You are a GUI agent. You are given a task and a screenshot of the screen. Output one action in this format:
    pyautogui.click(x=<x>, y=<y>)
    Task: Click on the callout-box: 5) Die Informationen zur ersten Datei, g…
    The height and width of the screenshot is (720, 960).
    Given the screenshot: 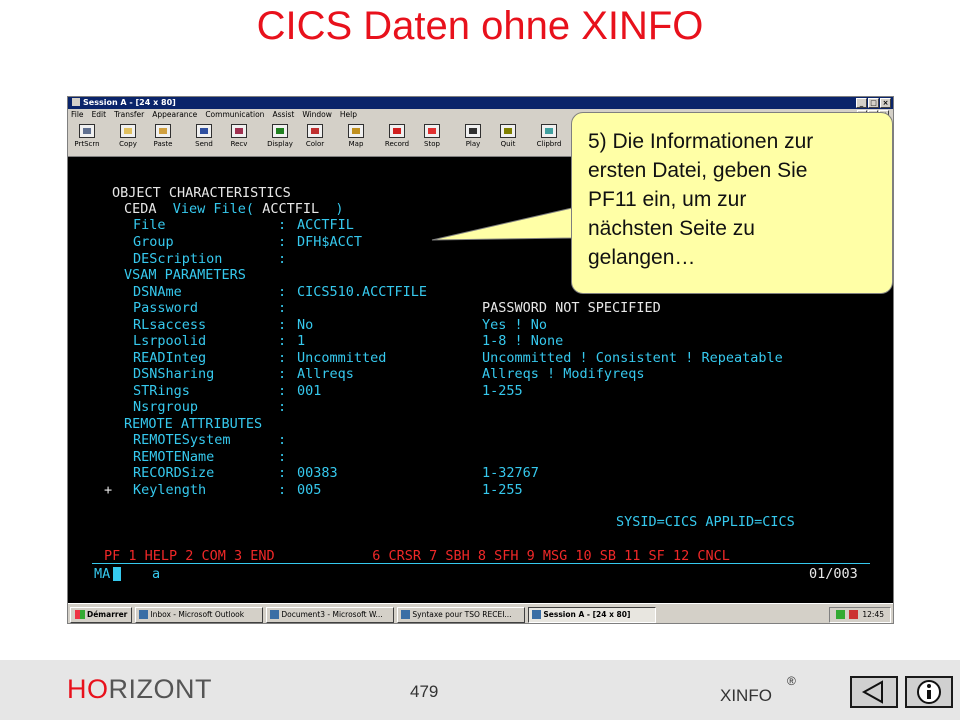 What is the action you would take?
    pyautogui.click(x=732, y=203)
    